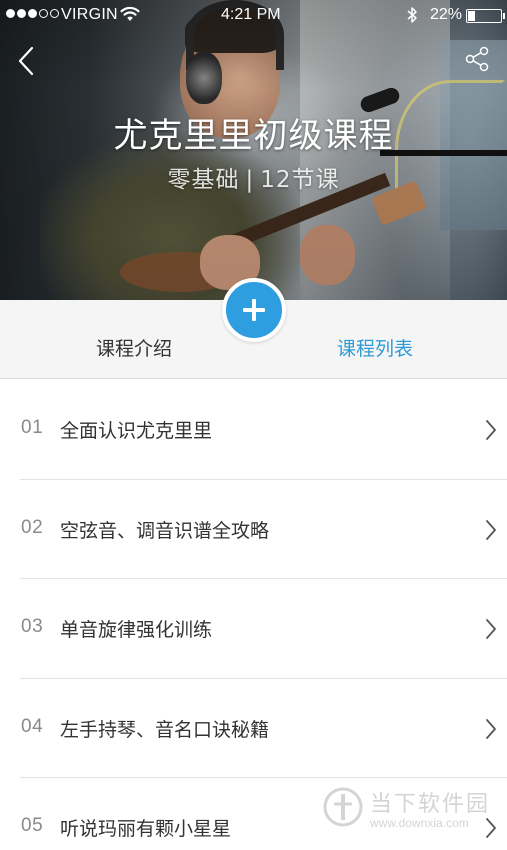 Image resolution: width=507 pixels, height=850 pixels. I want to click on status-bar: VIRGIN 4:21 PM 22%, so click(253, 16).